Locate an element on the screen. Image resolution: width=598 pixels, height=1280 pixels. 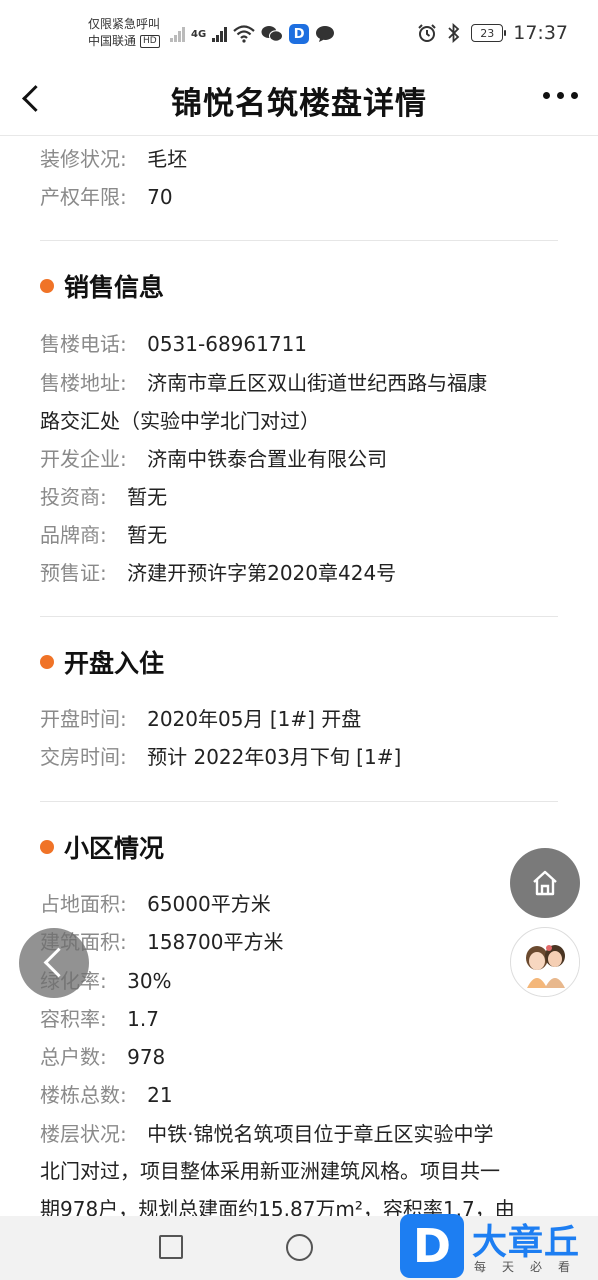
row-value: 济南中铁泰合置业有限公司 is located at coordinates (267, 459).